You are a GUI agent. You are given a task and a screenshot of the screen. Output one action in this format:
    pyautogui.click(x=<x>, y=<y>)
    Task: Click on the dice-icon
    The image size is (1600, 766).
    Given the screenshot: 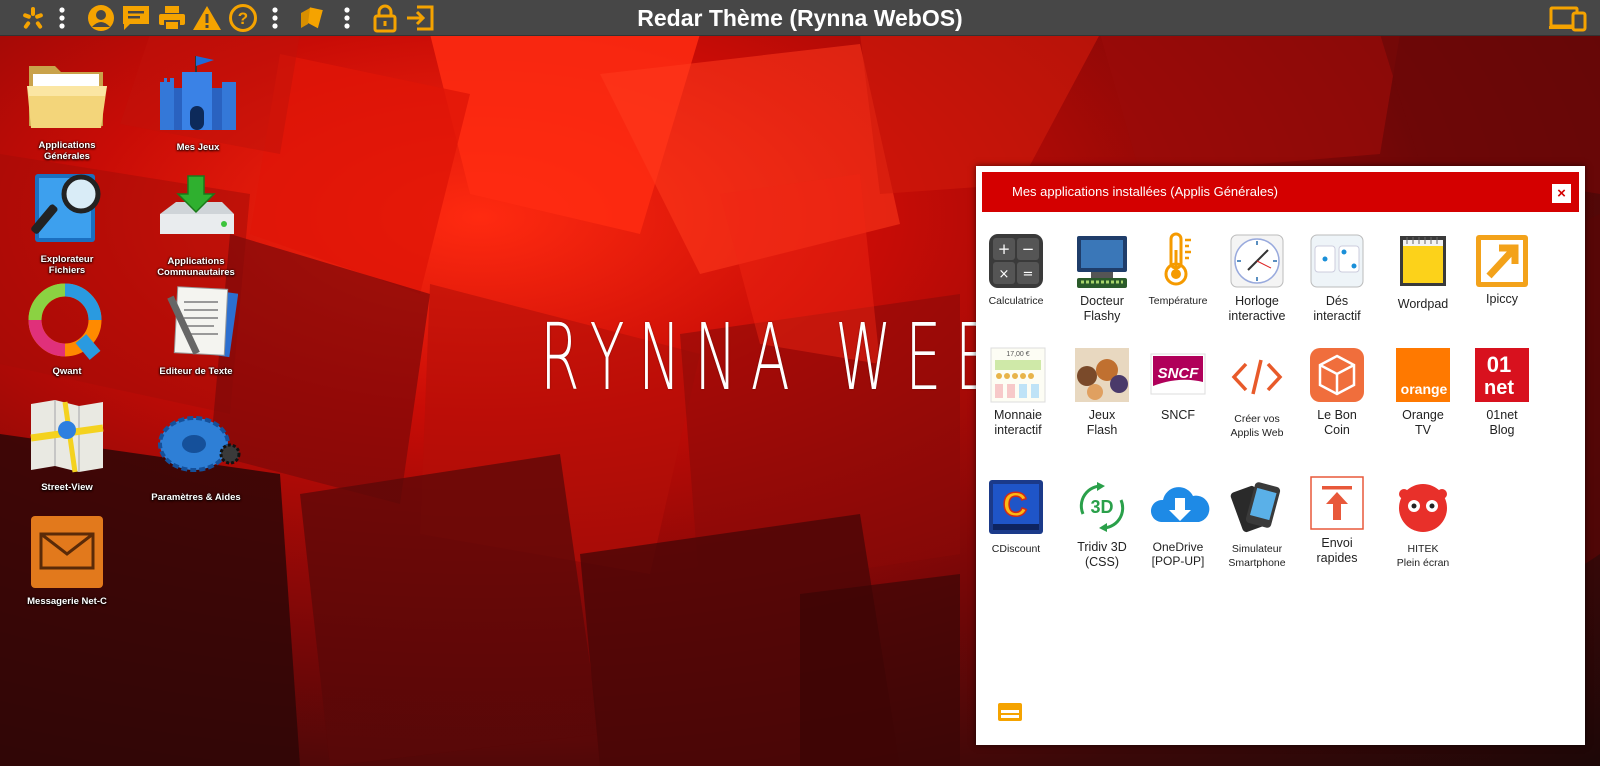 What is the action you would take?
    pyautogui.click(x=1337, y=261)
    